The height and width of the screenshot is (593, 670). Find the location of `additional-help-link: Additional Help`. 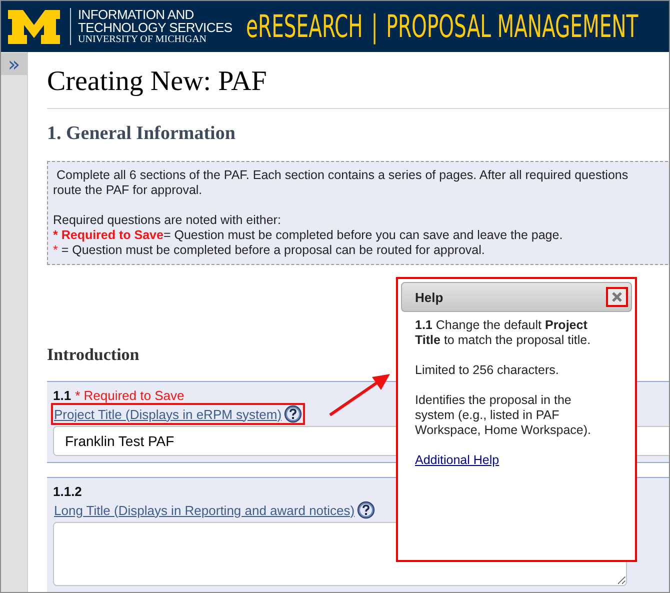

additional-help-link: Additional Help is located at coordinates (457, 460).